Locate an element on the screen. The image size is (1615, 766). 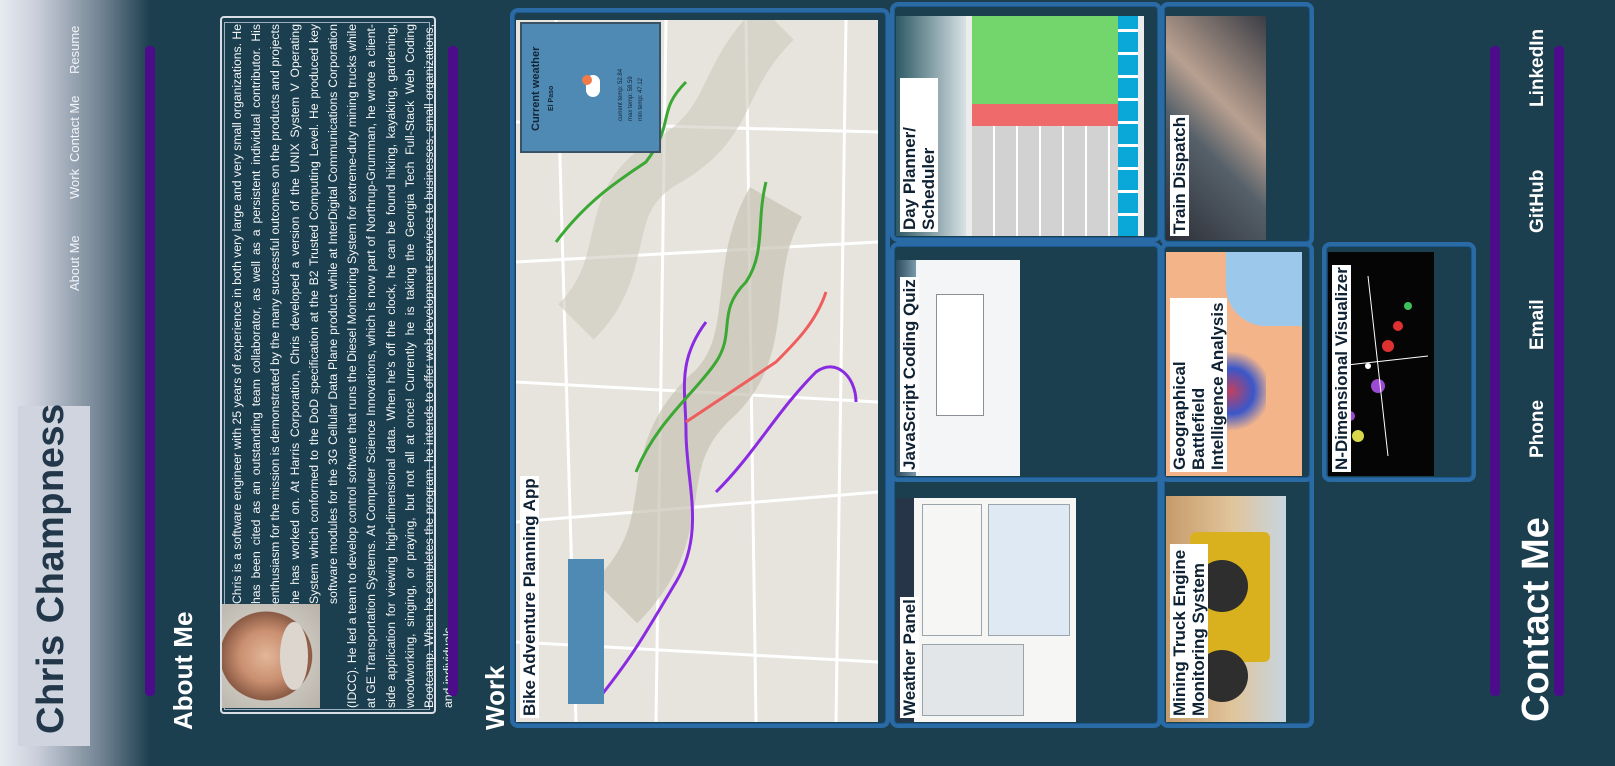
planner-present-row is located at coordinates (1055, 115).